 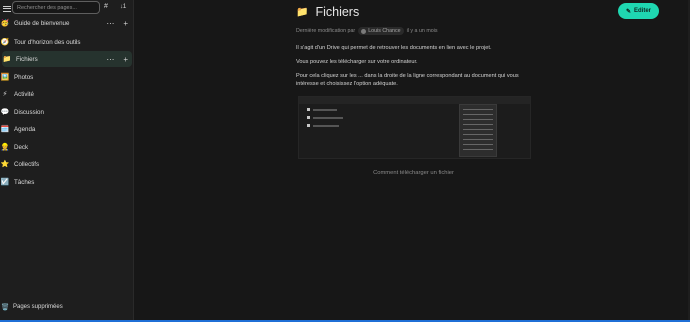 What do you see at coordinates (422, 31) in the screenshot?
I see `meta-time: il y a un mois` at bounding box center [422, 31].